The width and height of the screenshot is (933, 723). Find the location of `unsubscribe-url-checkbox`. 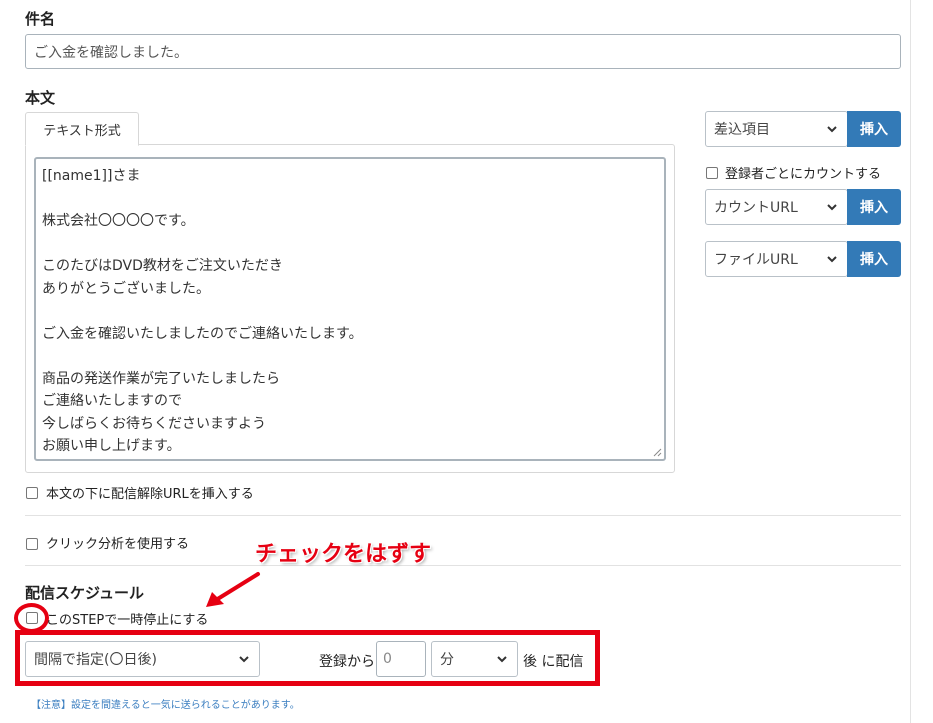

unsubscribe-url-checkbox is located at coordinates (32, 493).